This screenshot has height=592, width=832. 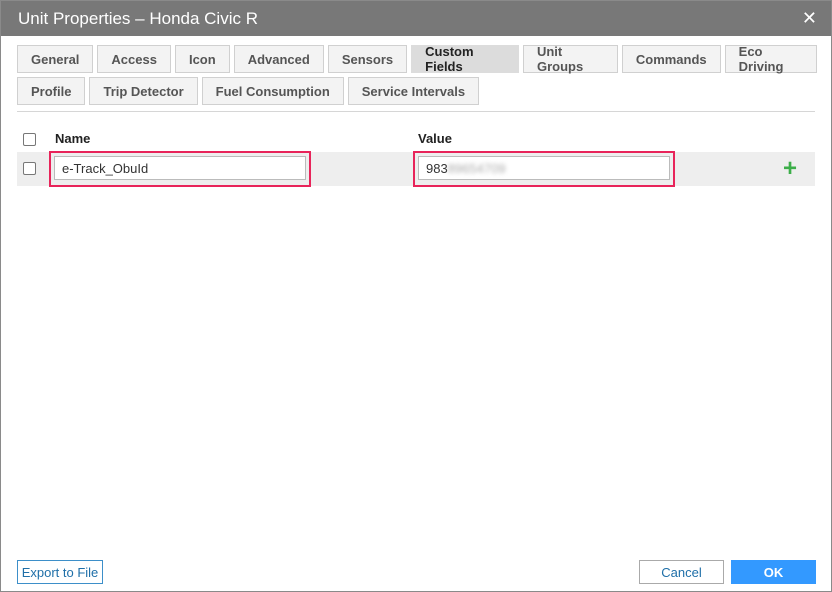 I want to click on tab-access: Access, so click(x=134, y=59).